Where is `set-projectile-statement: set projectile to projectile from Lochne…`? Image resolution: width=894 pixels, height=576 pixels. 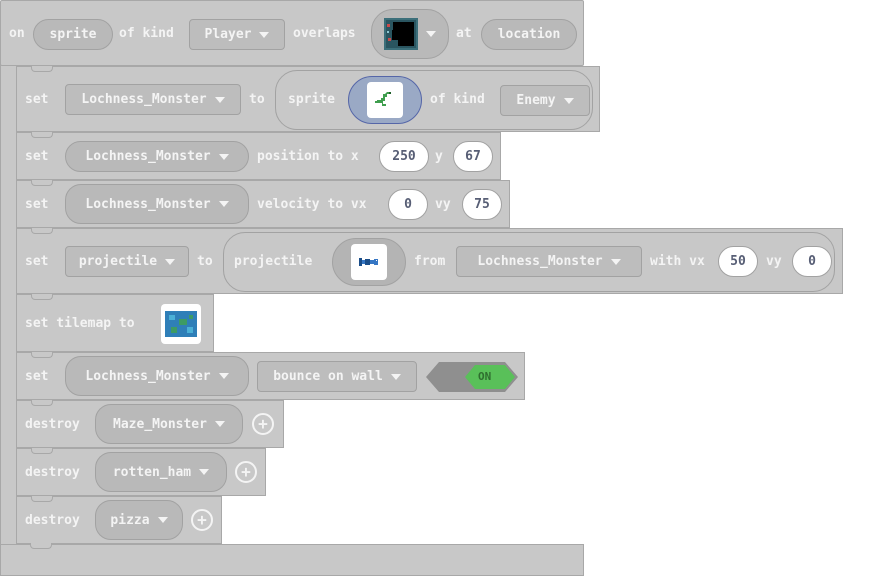 set-projectile-statement: set projectile to projectile from Lochne… is located at coordinates (429, 261).